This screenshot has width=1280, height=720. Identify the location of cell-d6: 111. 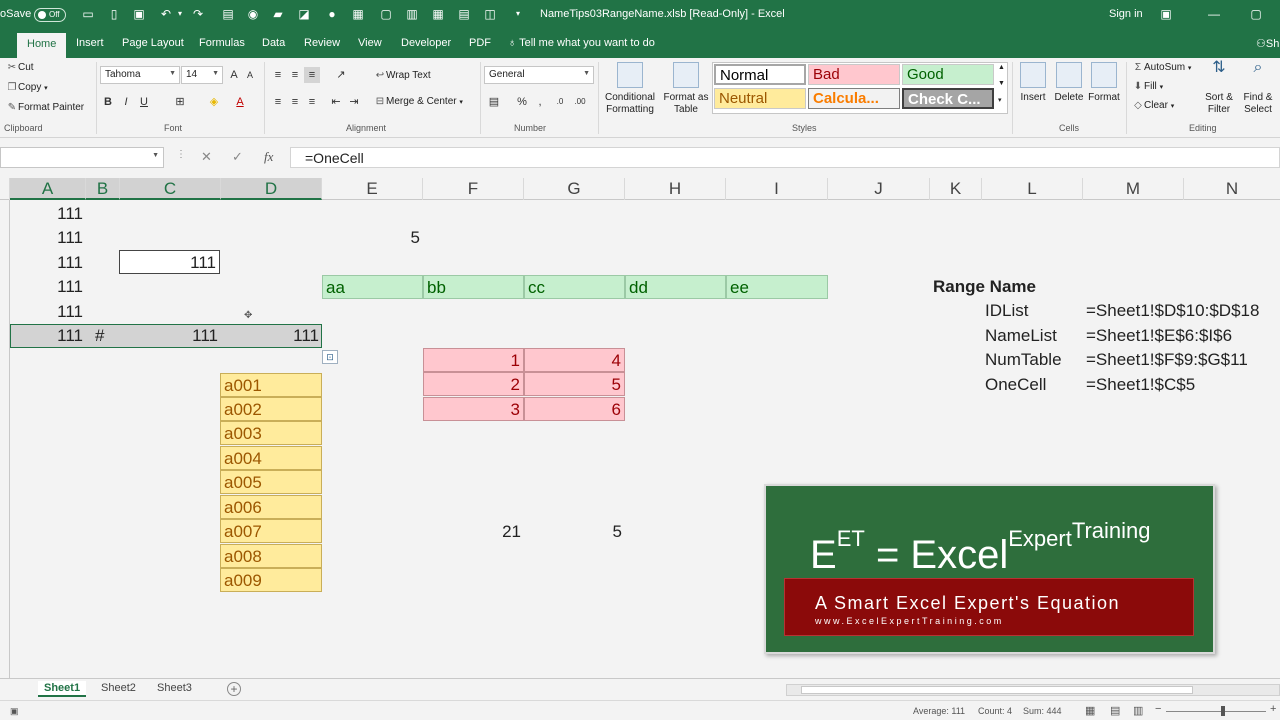
(271, 336).